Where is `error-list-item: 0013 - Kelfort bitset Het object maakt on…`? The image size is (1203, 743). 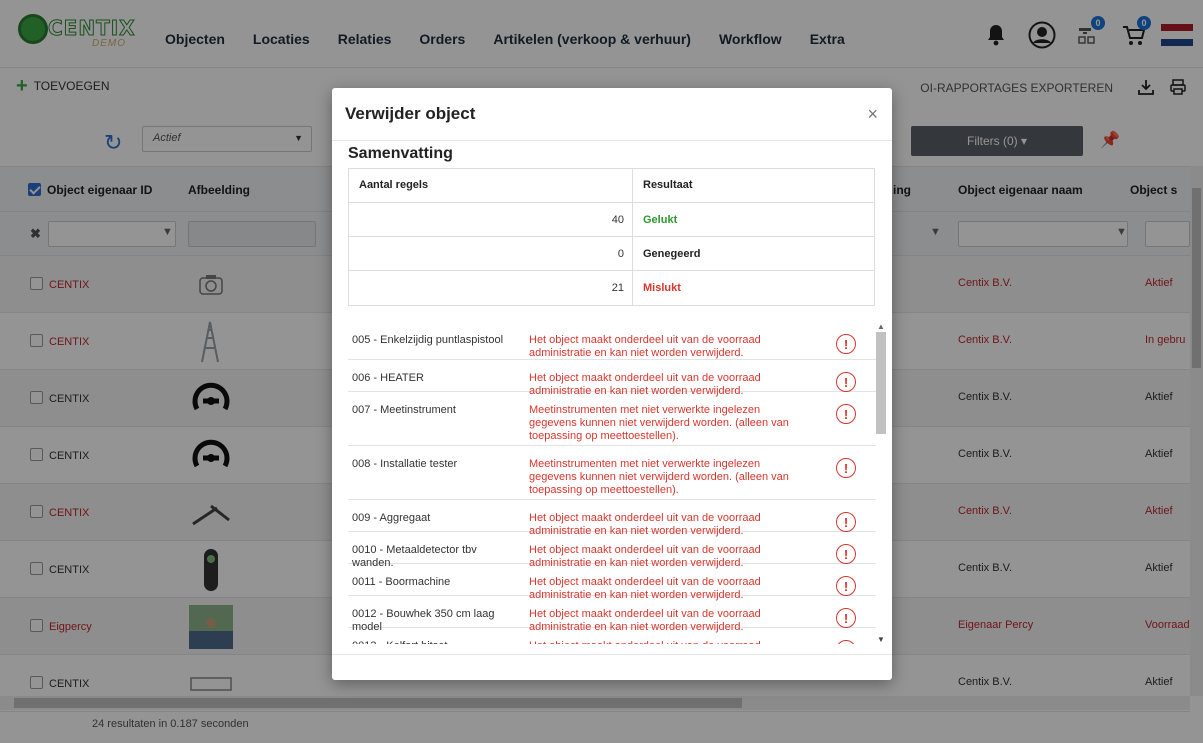
error-list-item: 0013 - Kelfort bitset Het object maakt on… is located at coordinates (612, 636).